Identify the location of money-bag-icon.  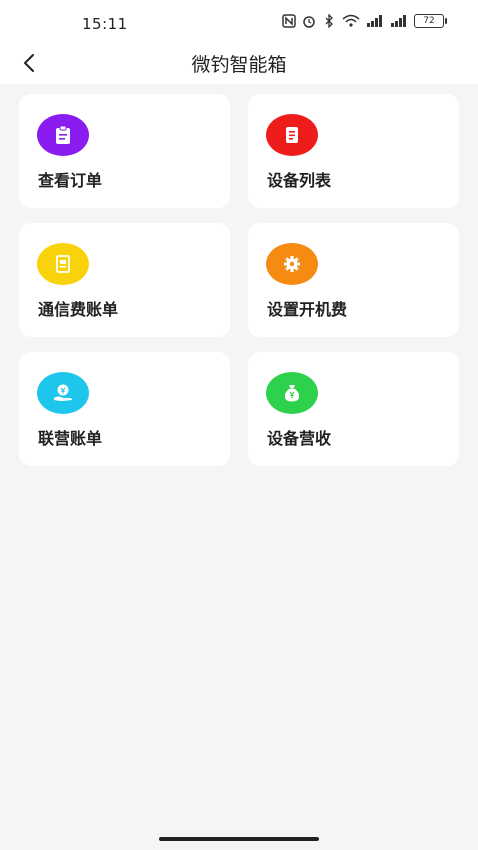
(292, 393).